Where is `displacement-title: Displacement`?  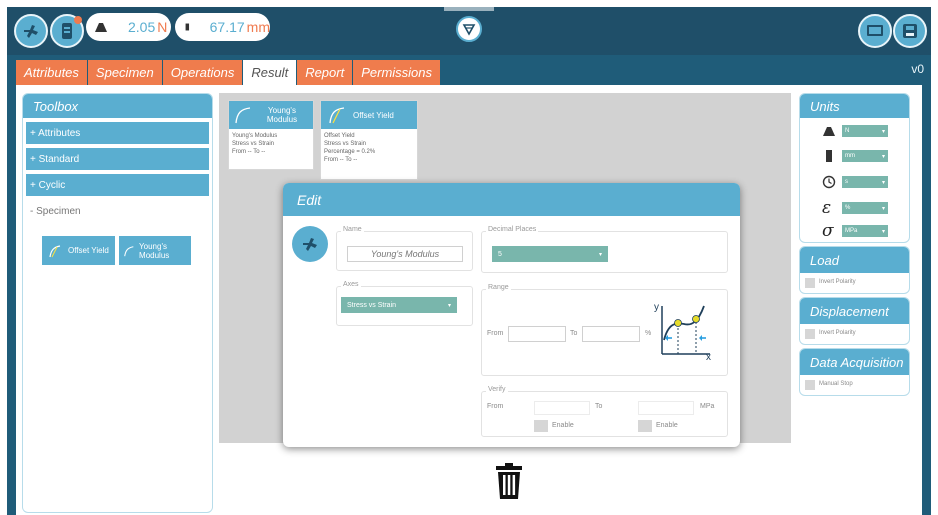 displacement-title: Displacement is located at coordinates (854, 311).